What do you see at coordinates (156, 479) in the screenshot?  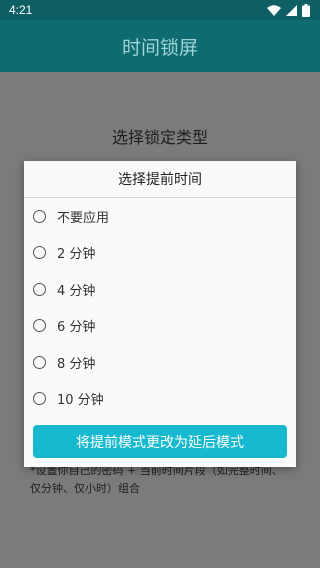 I see `lock-type-description: *设置你自己的密码 + 当前时间片段（如完整时间、仅分钟、仅小时）组合` at bounding box center [156, 479].